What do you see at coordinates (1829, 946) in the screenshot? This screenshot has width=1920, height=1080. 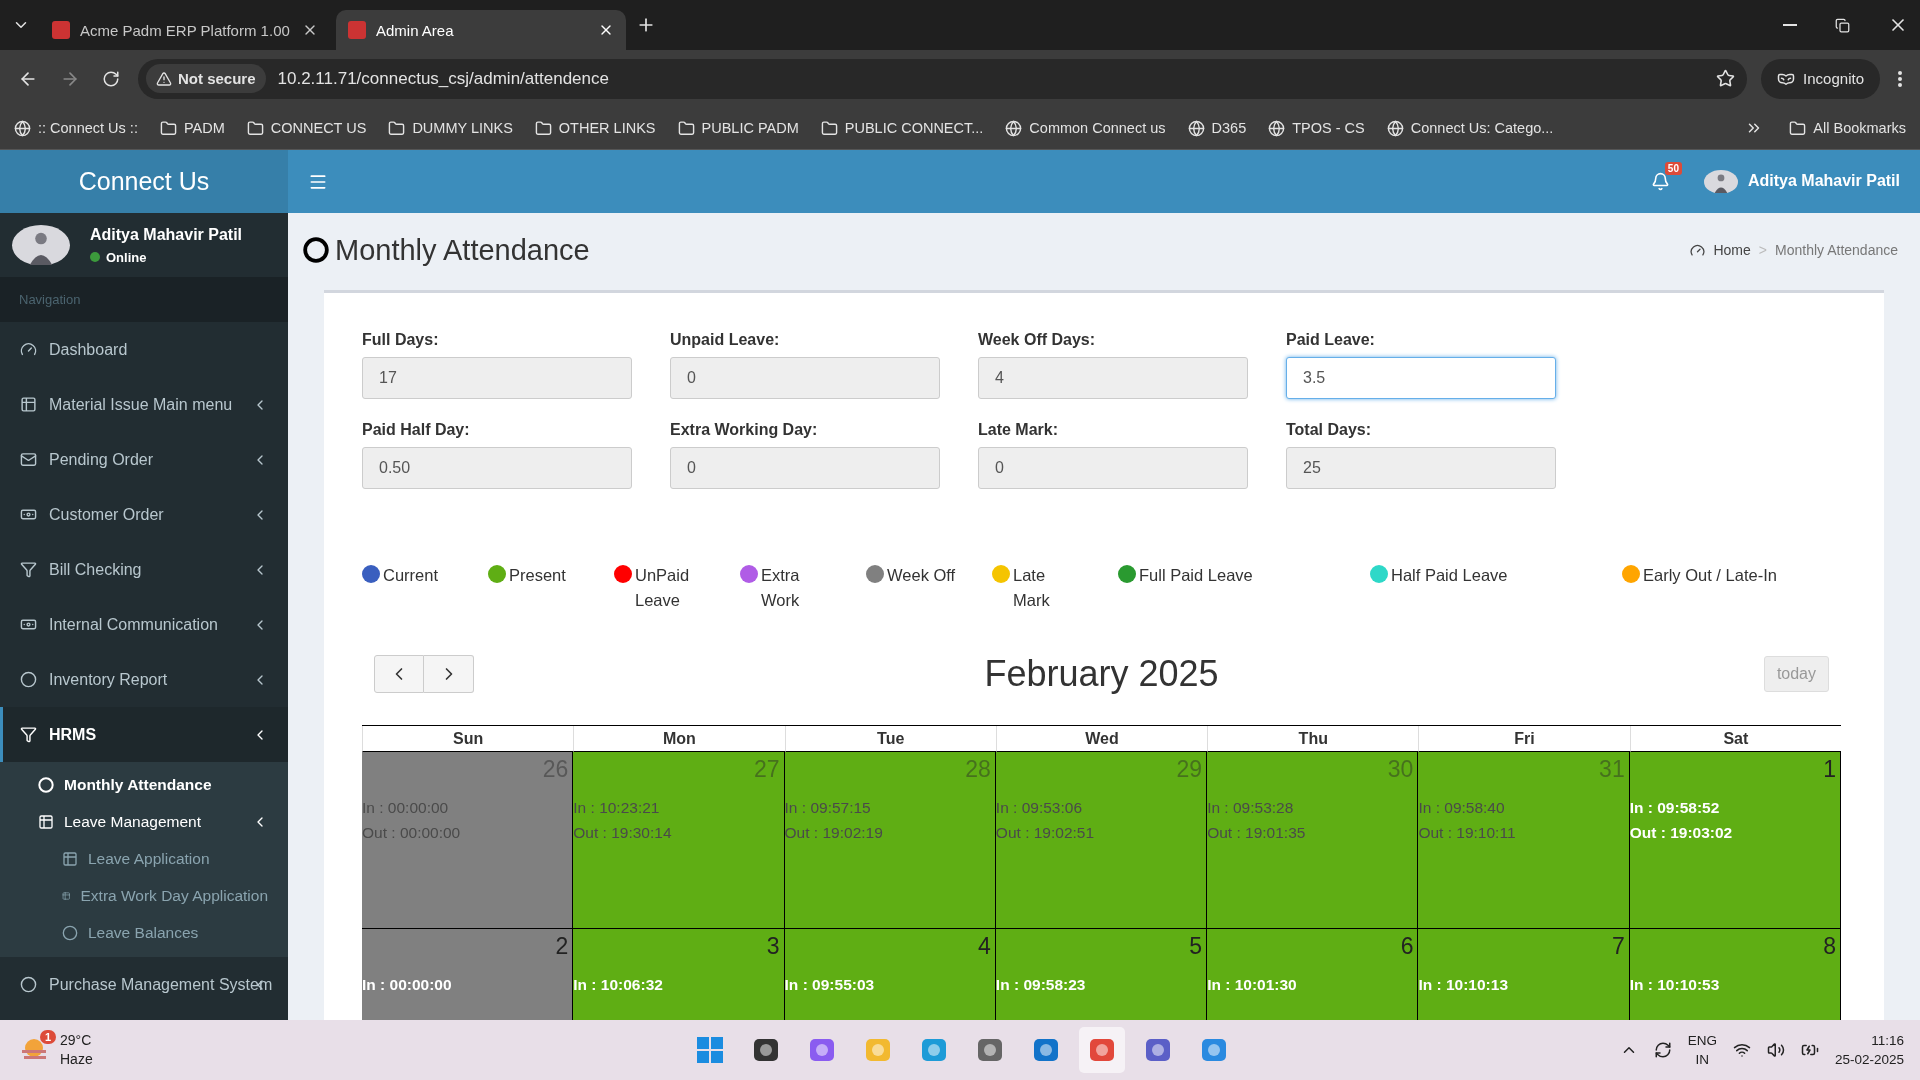 I see `day-number: 8` at bounding box center [1829, 946].